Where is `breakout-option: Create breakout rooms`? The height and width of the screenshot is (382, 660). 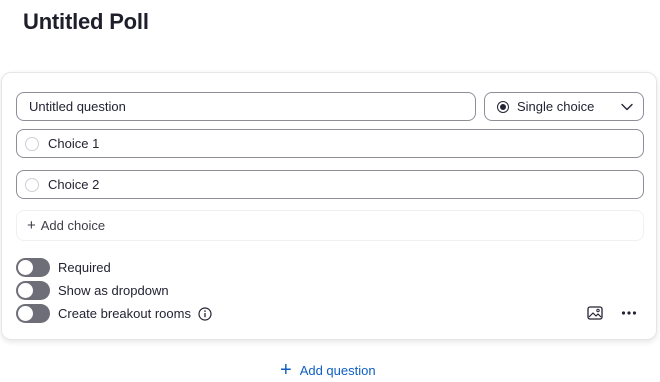
breakout-option: Create breakout rooms is located at coordinates (114, 313).